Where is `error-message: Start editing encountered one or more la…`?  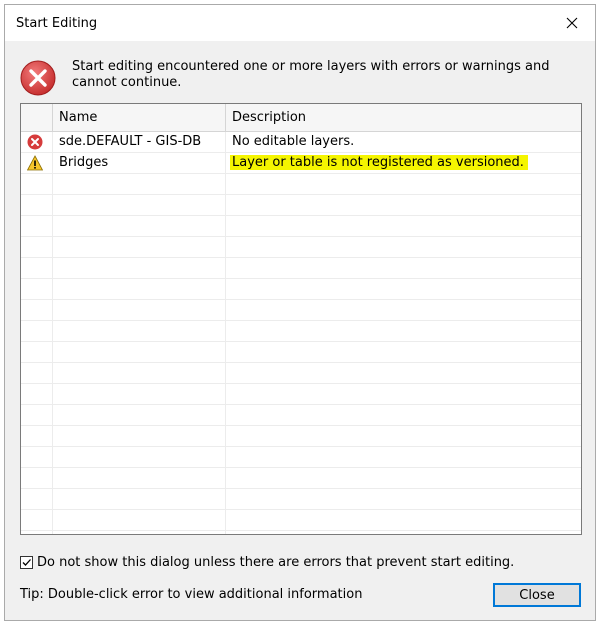 error-message: Start editing encountered one or more la… is located at coordinates (311, 74).